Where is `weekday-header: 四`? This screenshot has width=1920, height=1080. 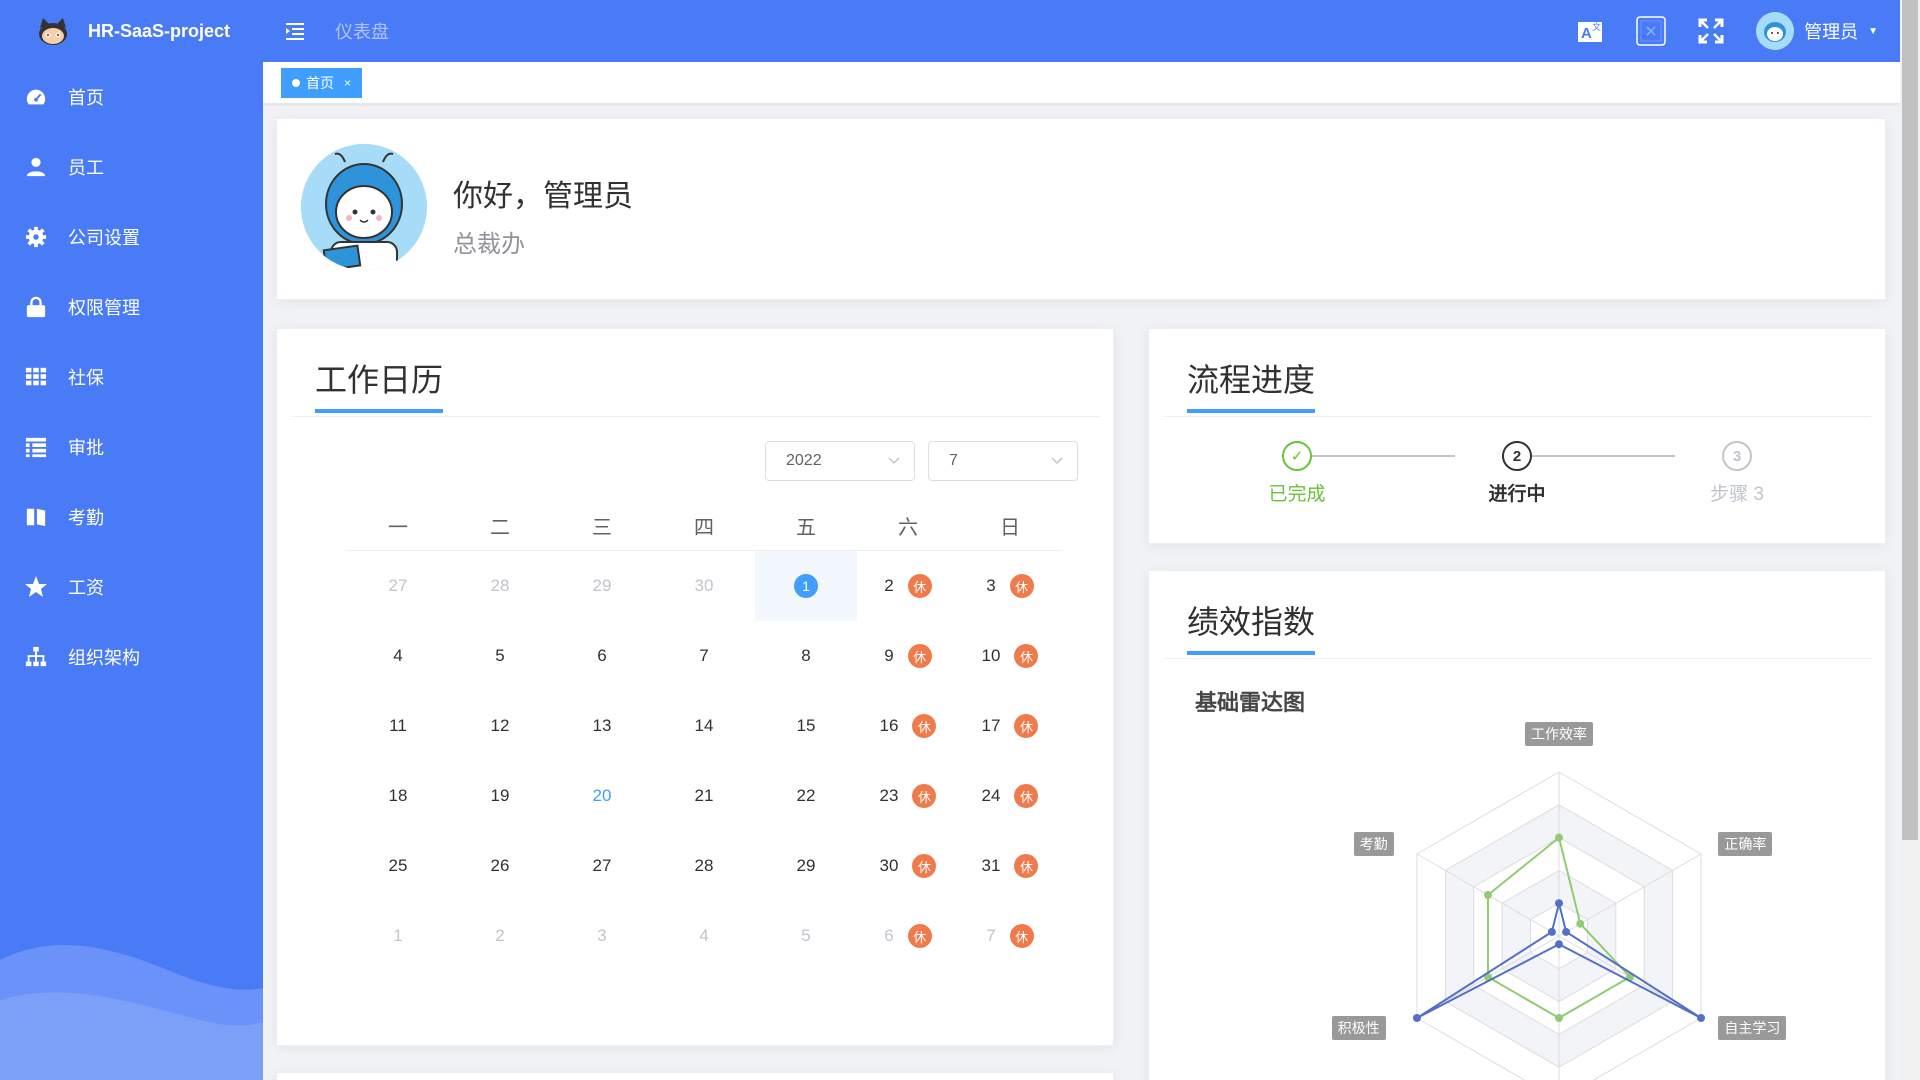
weekday-header: 四 is located at coordinates (704, 528).